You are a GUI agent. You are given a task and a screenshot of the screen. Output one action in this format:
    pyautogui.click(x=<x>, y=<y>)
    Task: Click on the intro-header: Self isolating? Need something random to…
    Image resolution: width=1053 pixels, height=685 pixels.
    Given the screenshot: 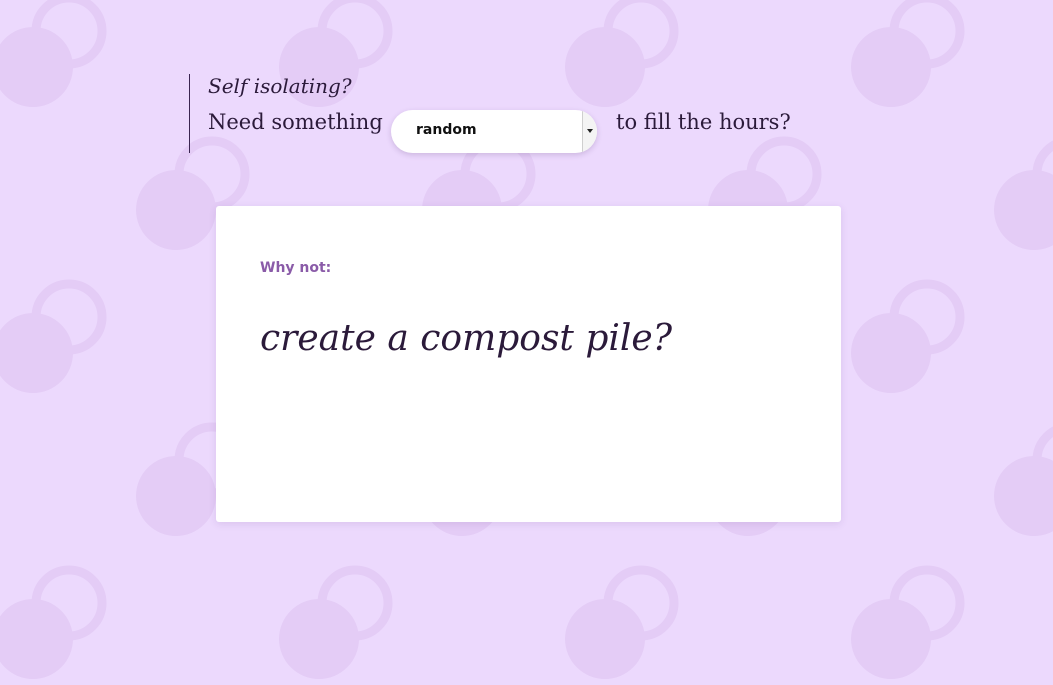 What is the action you would take?
    pyautogui.click(x=490, y=113)
    